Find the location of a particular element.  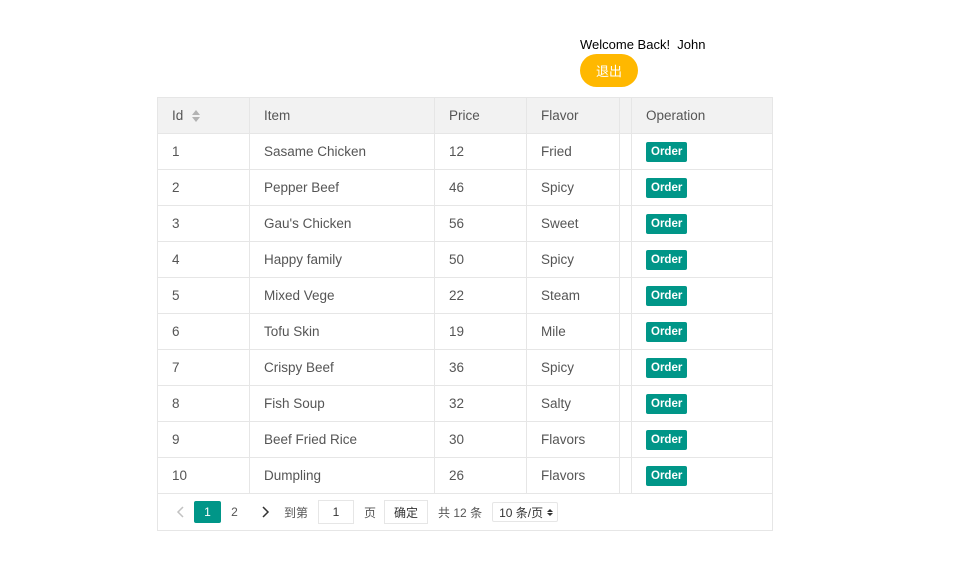

page-button-2: 2 is located at coordinates (234, 512).